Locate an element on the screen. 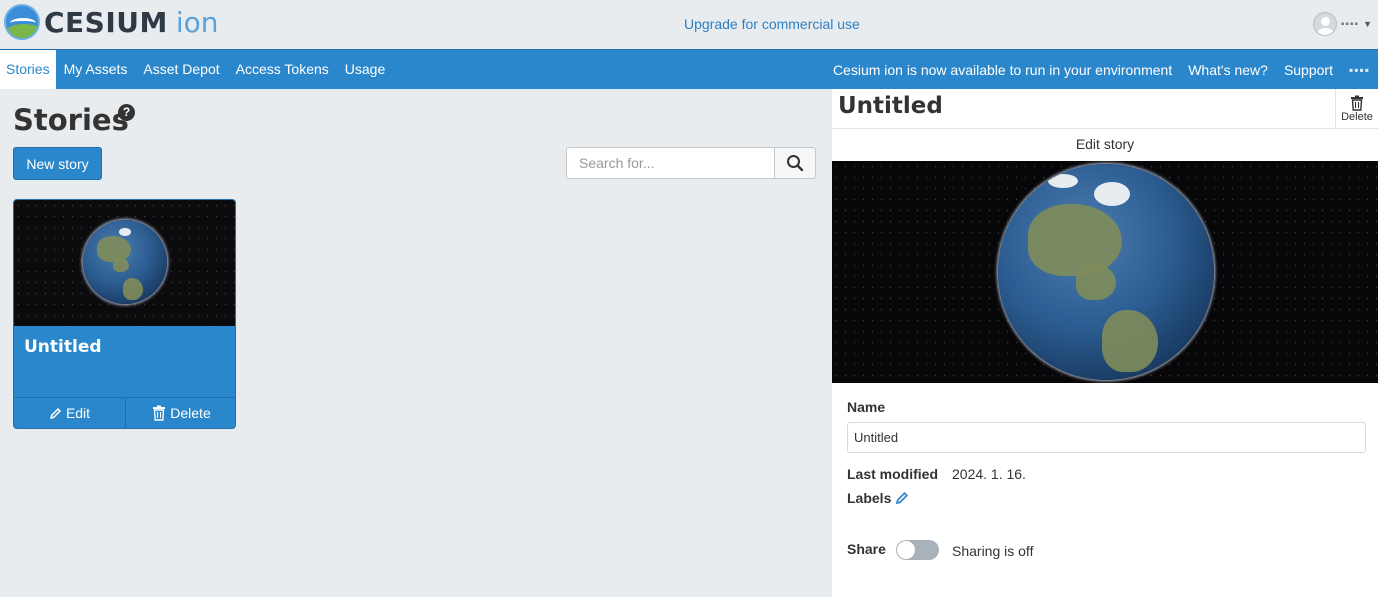 The width and height of the screenshot is (1378, 597). story-preview-image is located at coordinates (1105, 272).